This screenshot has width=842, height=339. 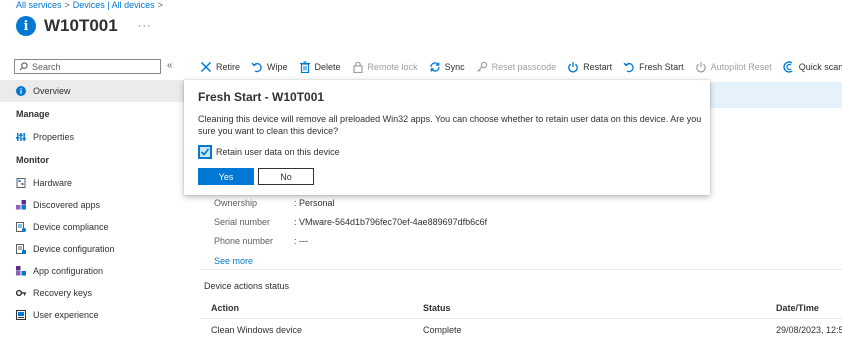 I want to click on section-monitor: Monitor, so click(x=32, y=160).